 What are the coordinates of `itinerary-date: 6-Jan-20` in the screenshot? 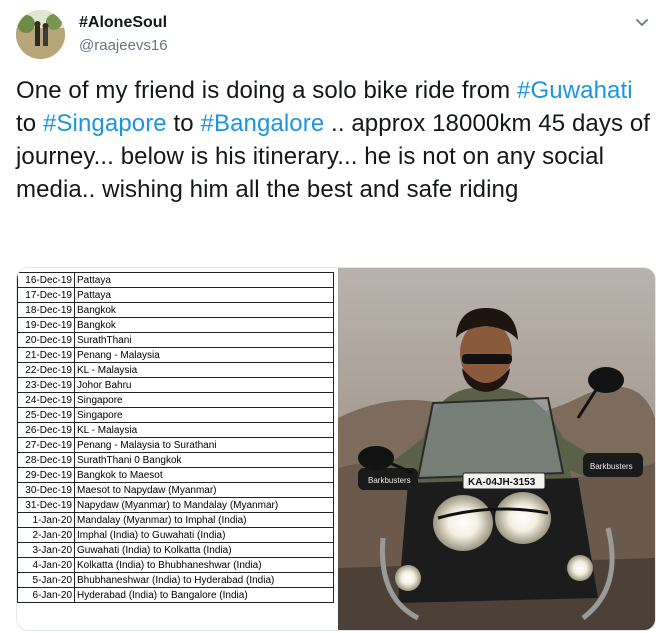 It's located at (46, 595).